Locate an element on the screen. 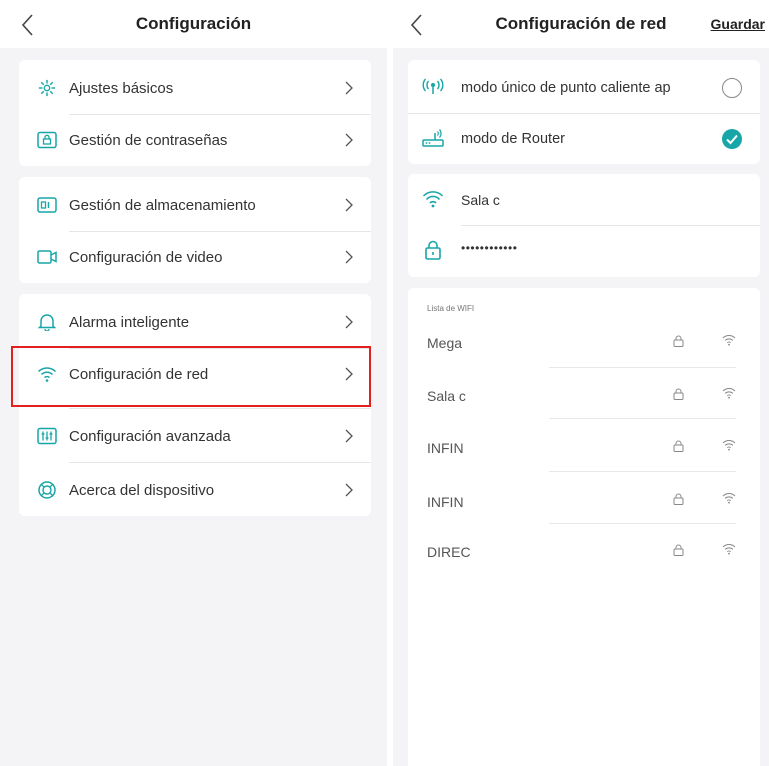 This screenshot has width=769, height=766. configuracion-avanzada-item: Configuración avanzada is located at coordinates (195, 436).